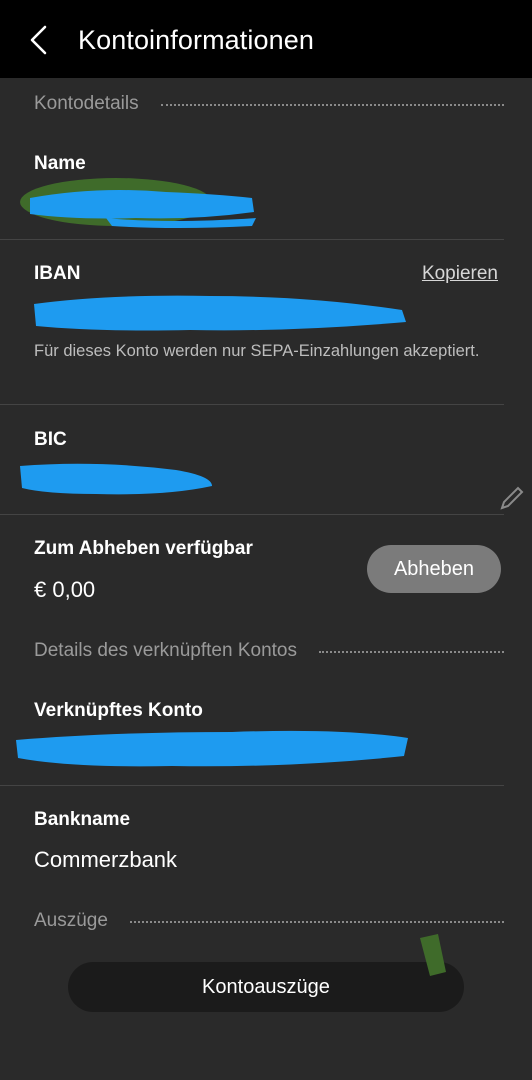 This screenshot has height=1080, width=532. What do you see at coordinates (60, 163) in the screenshot?
I see `name-label: Name` at bounding box center [60, 163].